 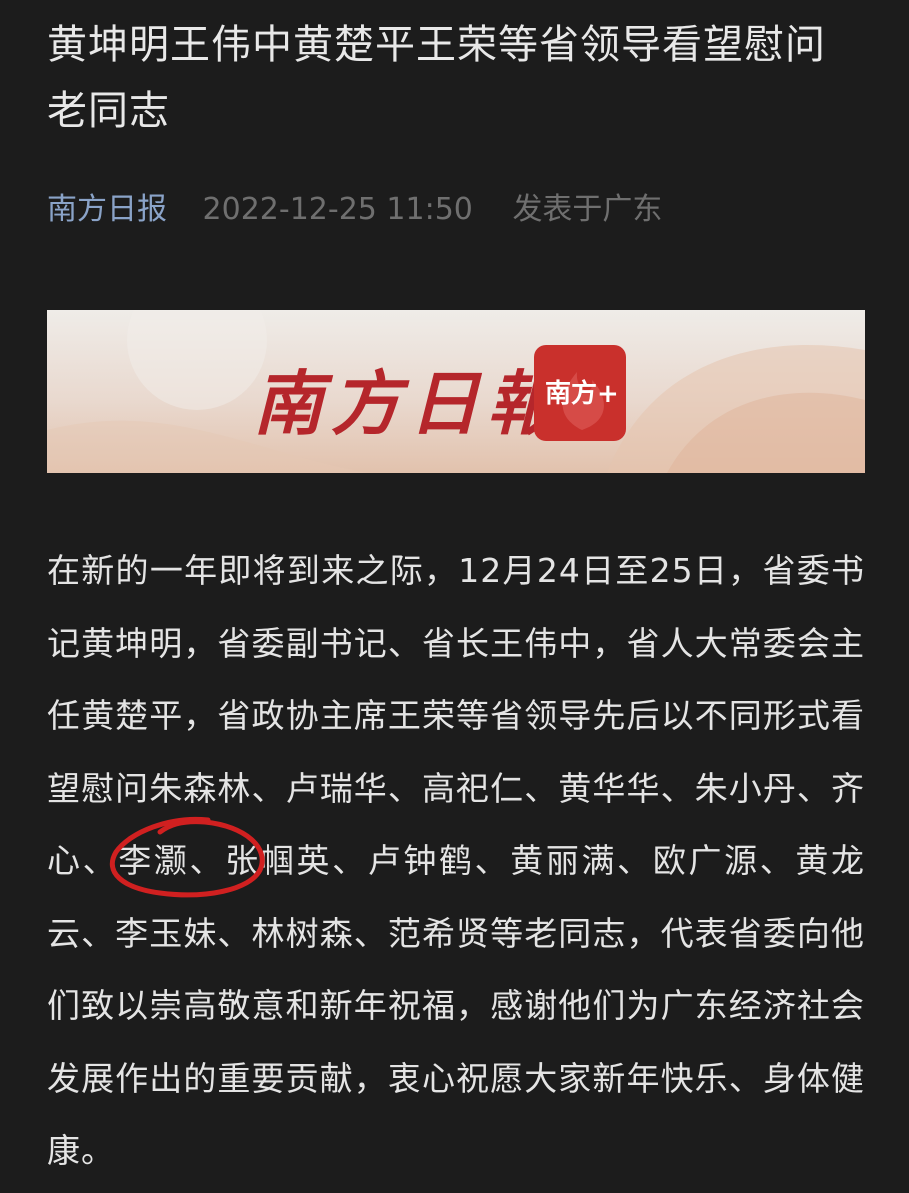 I want to click on newspaper-banner: 南方日報 南方+, so click(x=456, y=391).